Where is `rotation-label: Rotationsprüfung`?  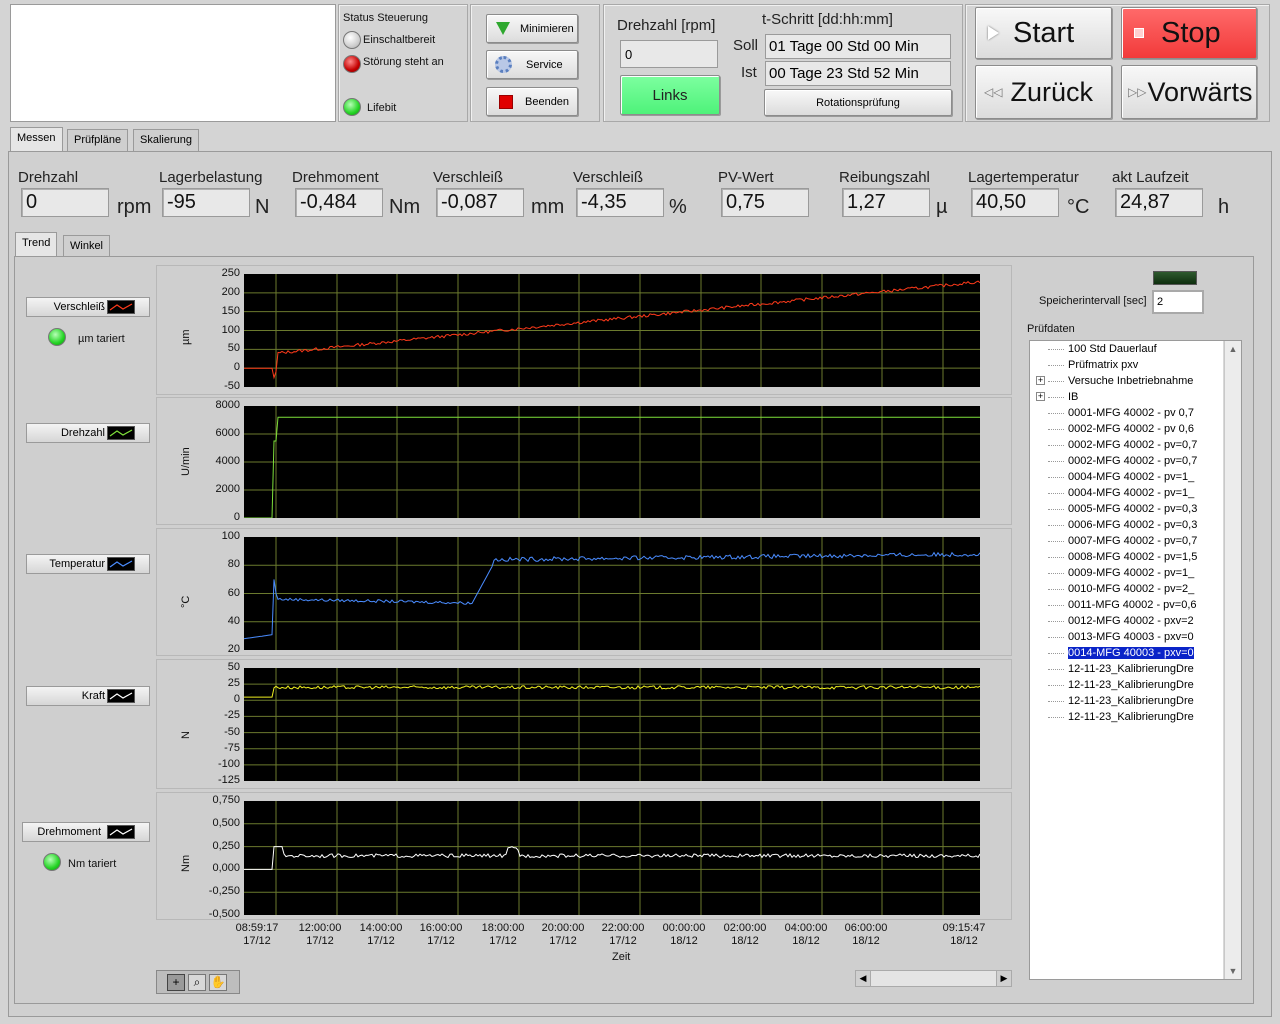
rotation-label: Rotationsprüfung is located at coordinates (858, 102).